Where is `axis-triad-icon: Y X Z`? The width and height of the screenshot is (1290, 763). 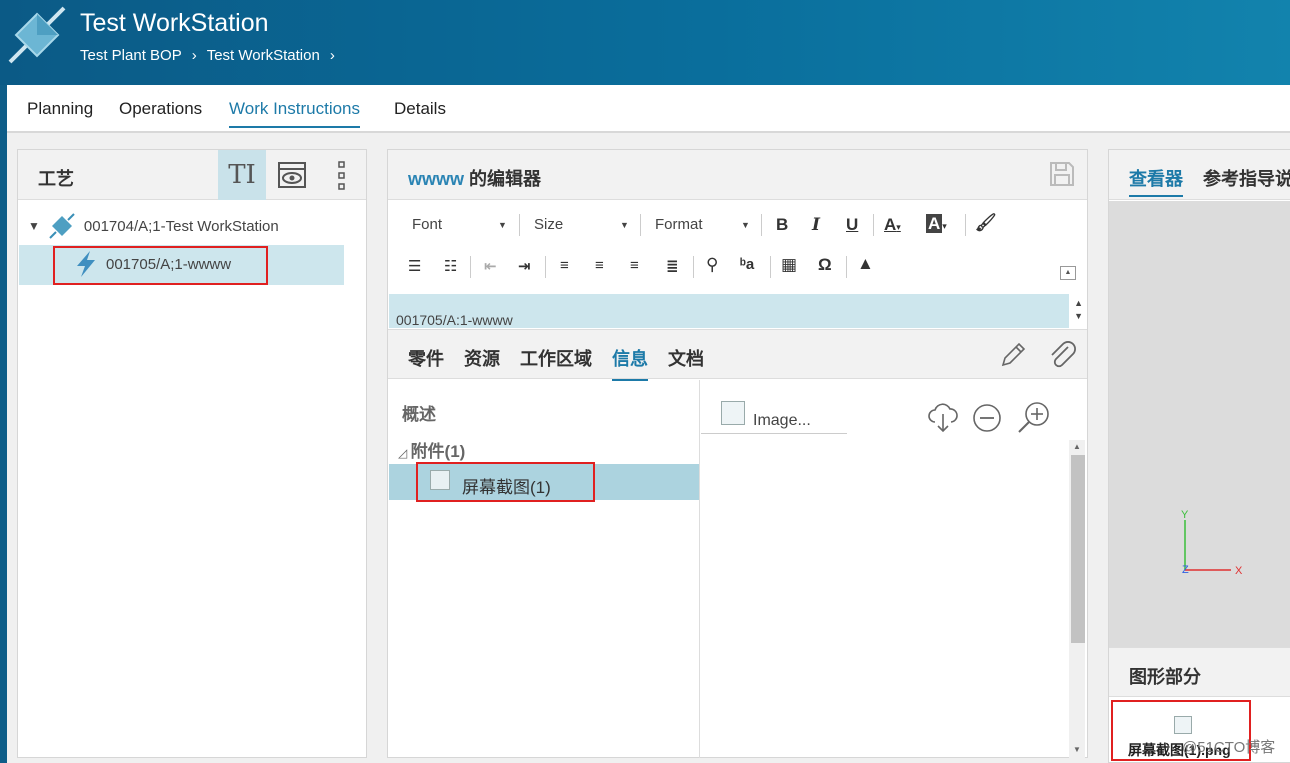
axis-triad-icon: Y X Z is located at coordinates (1212, 542).